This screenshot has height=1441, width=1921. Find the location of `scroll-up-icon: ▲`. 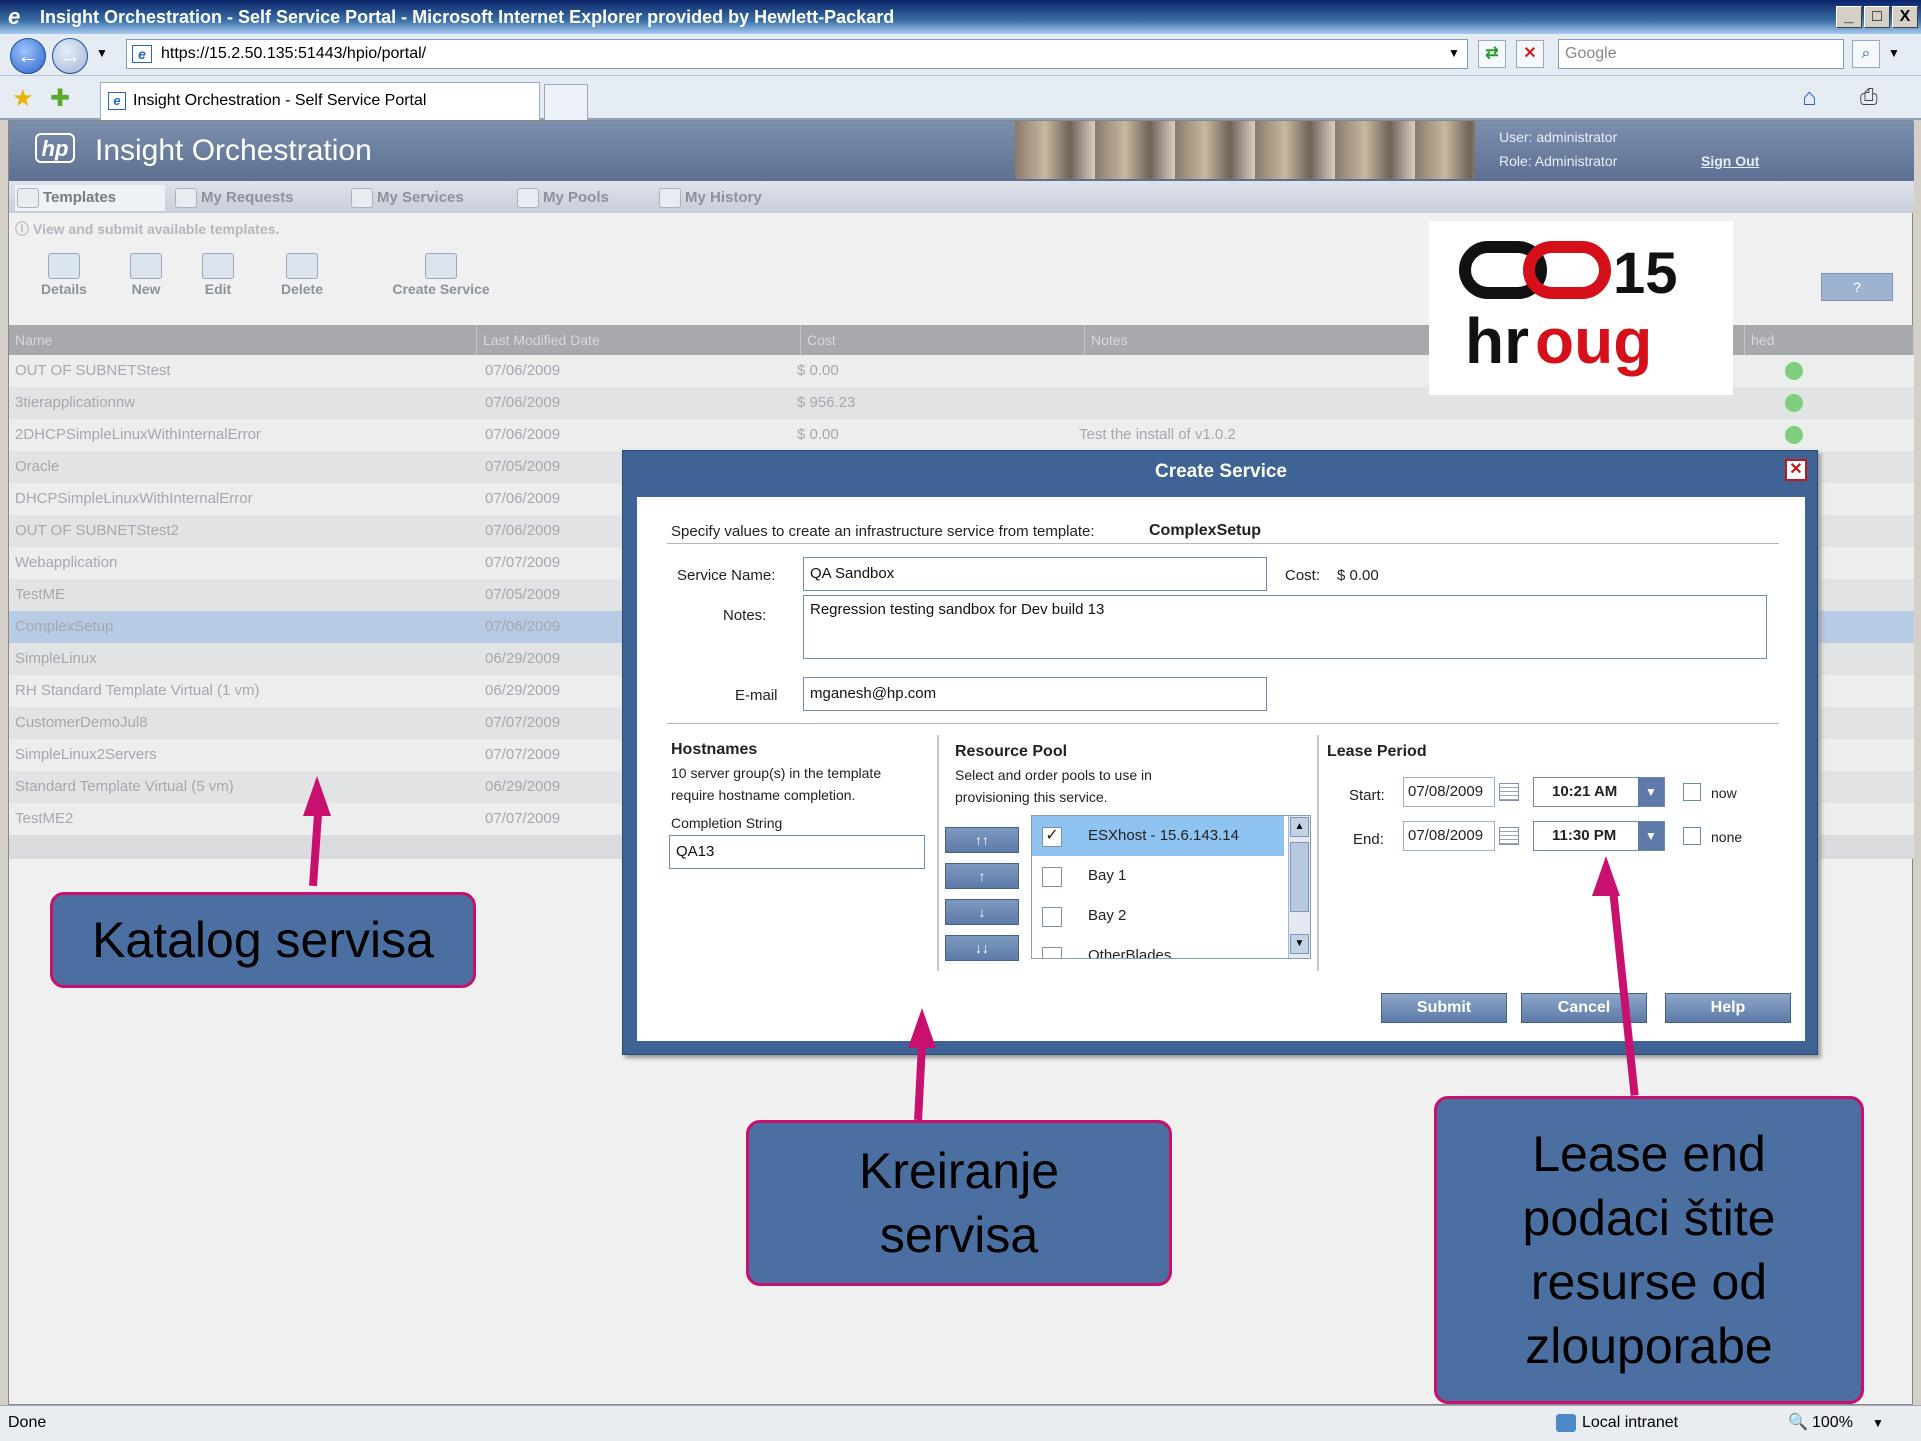

scroll-up-icon: ▲ is located at coordinates (1299, 827).